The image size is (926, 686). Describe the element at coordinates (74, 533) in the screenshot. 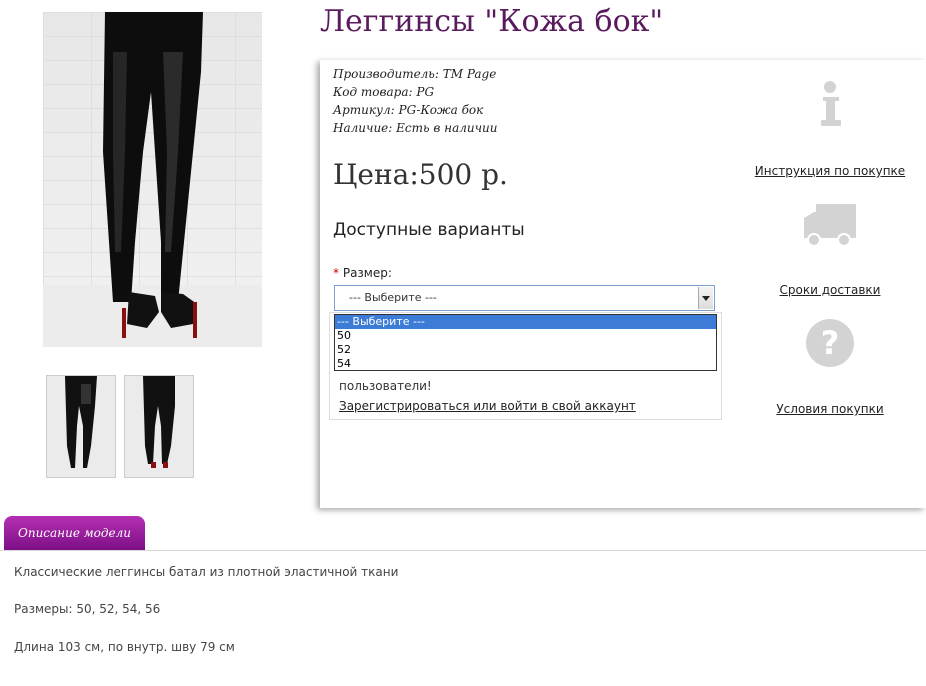

I see `tab-model-description: Описание модели` at that location.